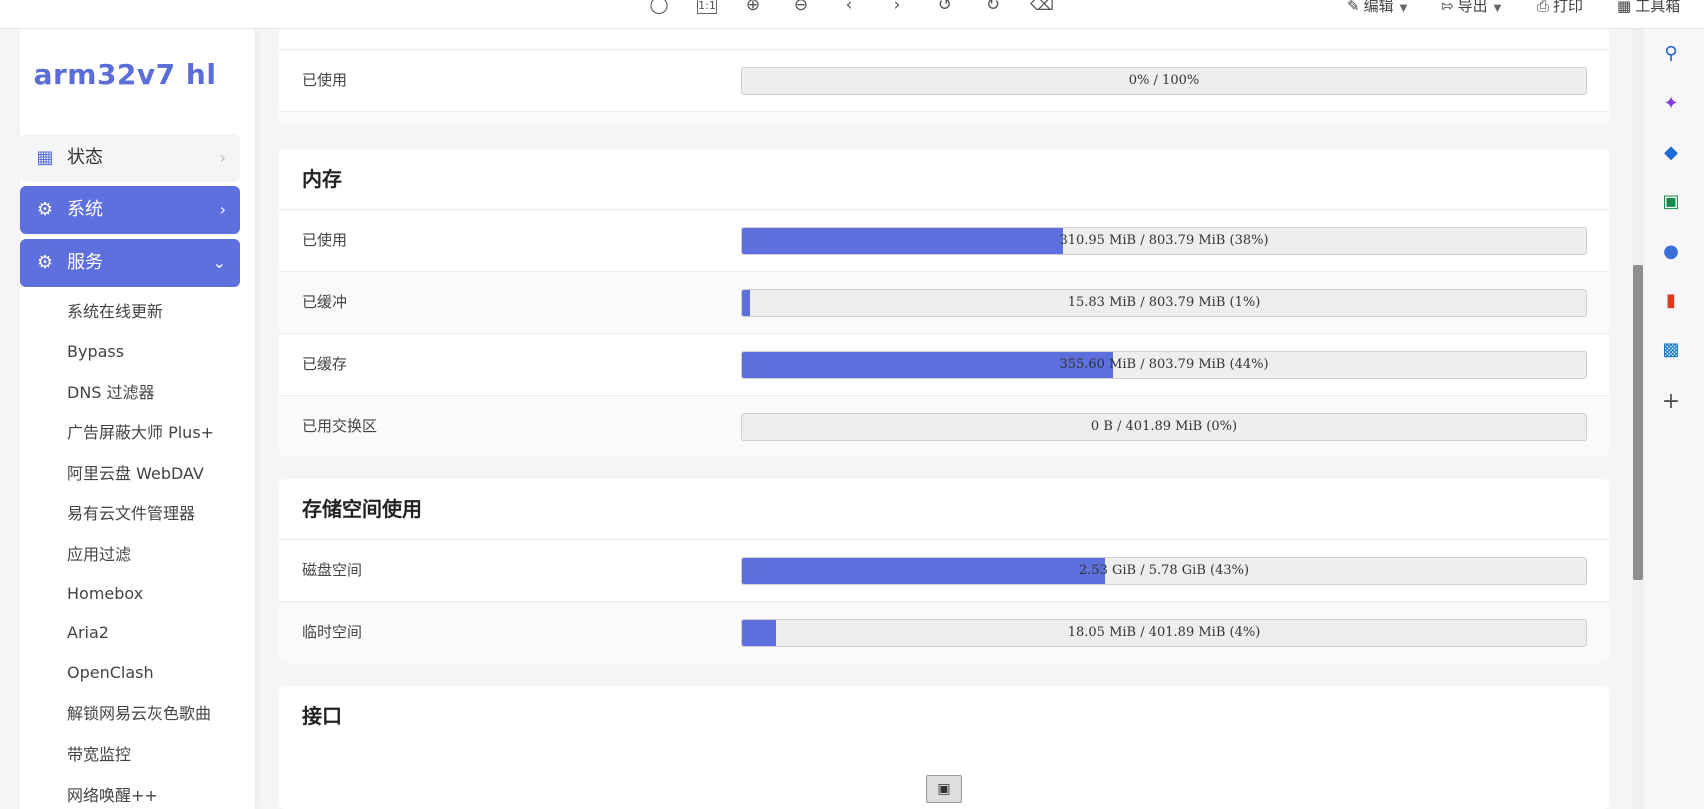 This screenshot has height=809, width=1704. I want to click on progress-text: 15.83 MiB / 803.79 MiB (1%), so click(1164, 302).